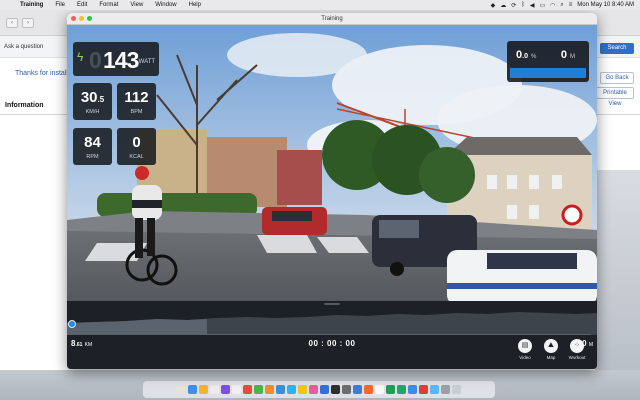 The width and height of the screenshot is (640, 400). What do you see at coordinates (563, 55) in the screenshot?
I see `grade-distance-value: 0` at bounding box center [563, 55].